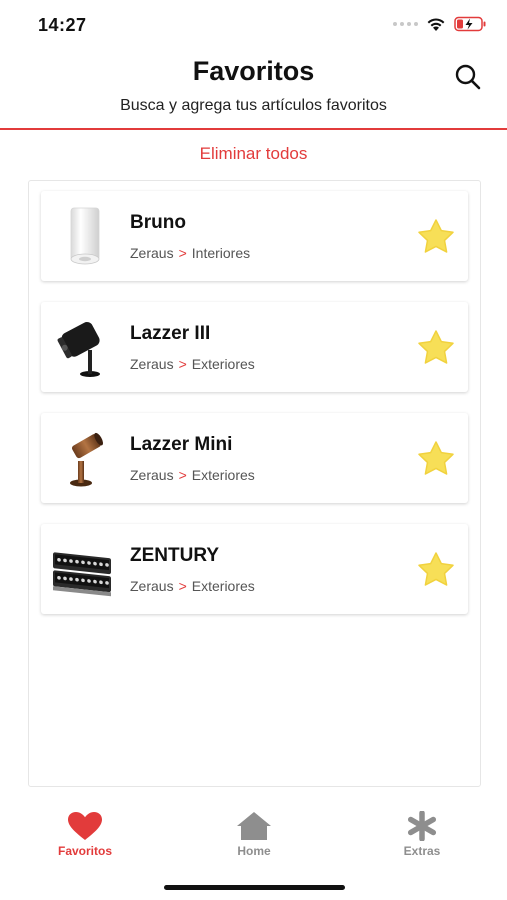 Image resolution: width=507 pixels, height=900 pixels. I want to click on status-time: 14:27, so click(62, 25).